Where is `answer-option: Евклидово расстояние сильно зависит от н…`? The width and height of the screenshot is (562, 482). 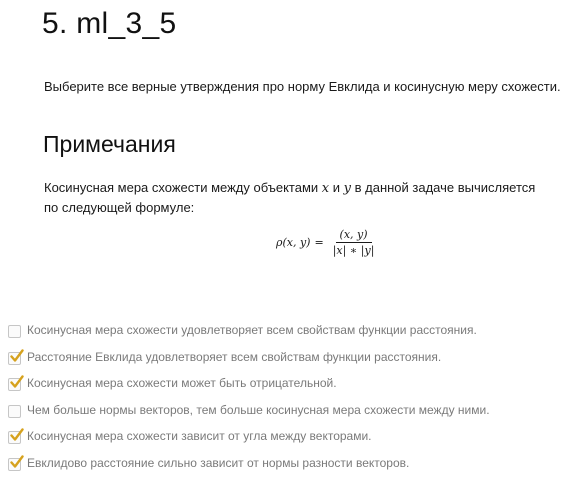 answer-option: Евклидово расстояние сильно зависит от н… is located at coordinates (249, 468).